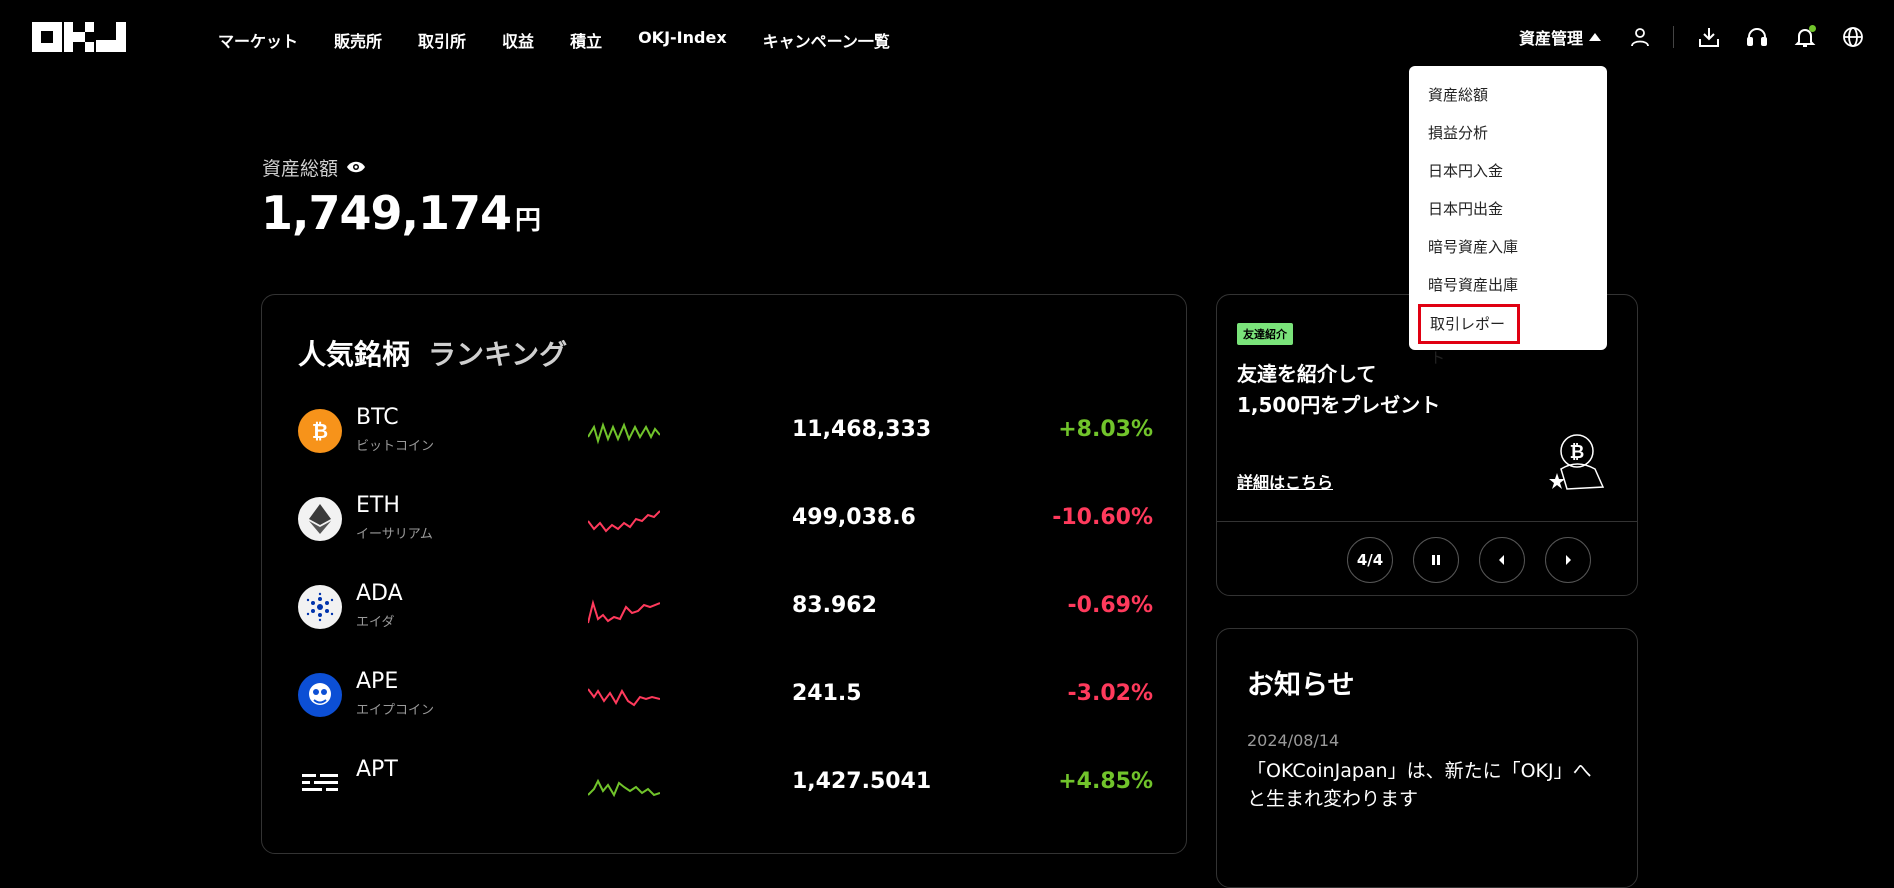  What do you see at coordinates (358, 40) in the screenshot?
I see `nav-sales-office: 販売所` at bounding box center [358, 40].